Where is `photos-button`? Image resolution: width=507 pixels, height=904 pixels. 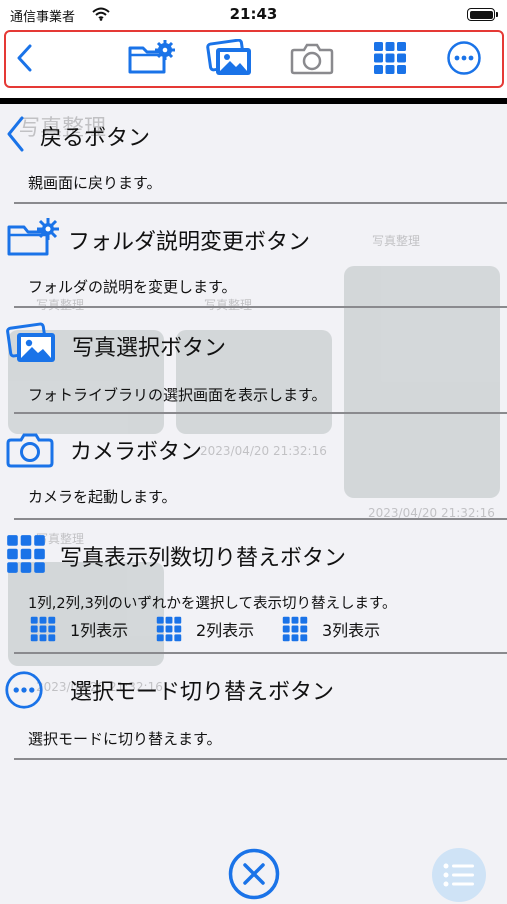
photos-button is located at coordinates (230, 58).